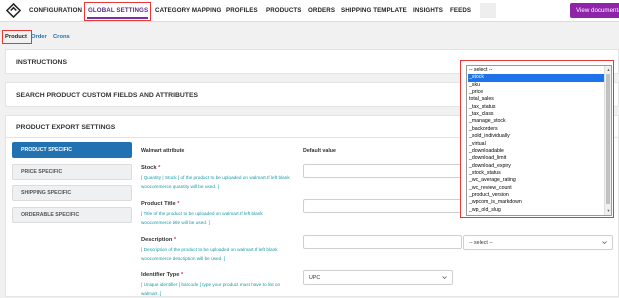  I want to click on description-default-input, so click(382, 242).